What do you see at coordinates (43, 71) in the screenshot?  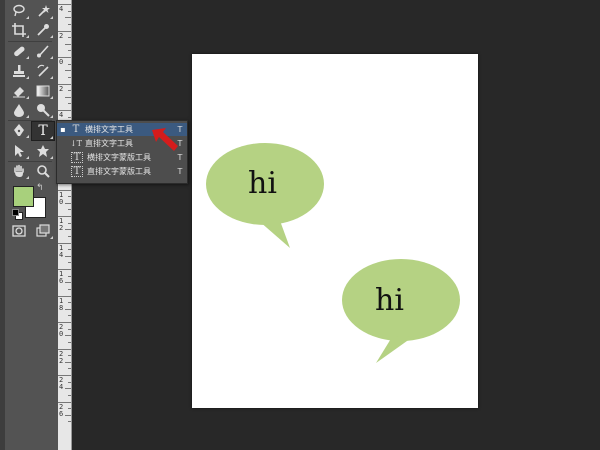 I see `history-brush-tool-icon` at bounding box center [43, 71].